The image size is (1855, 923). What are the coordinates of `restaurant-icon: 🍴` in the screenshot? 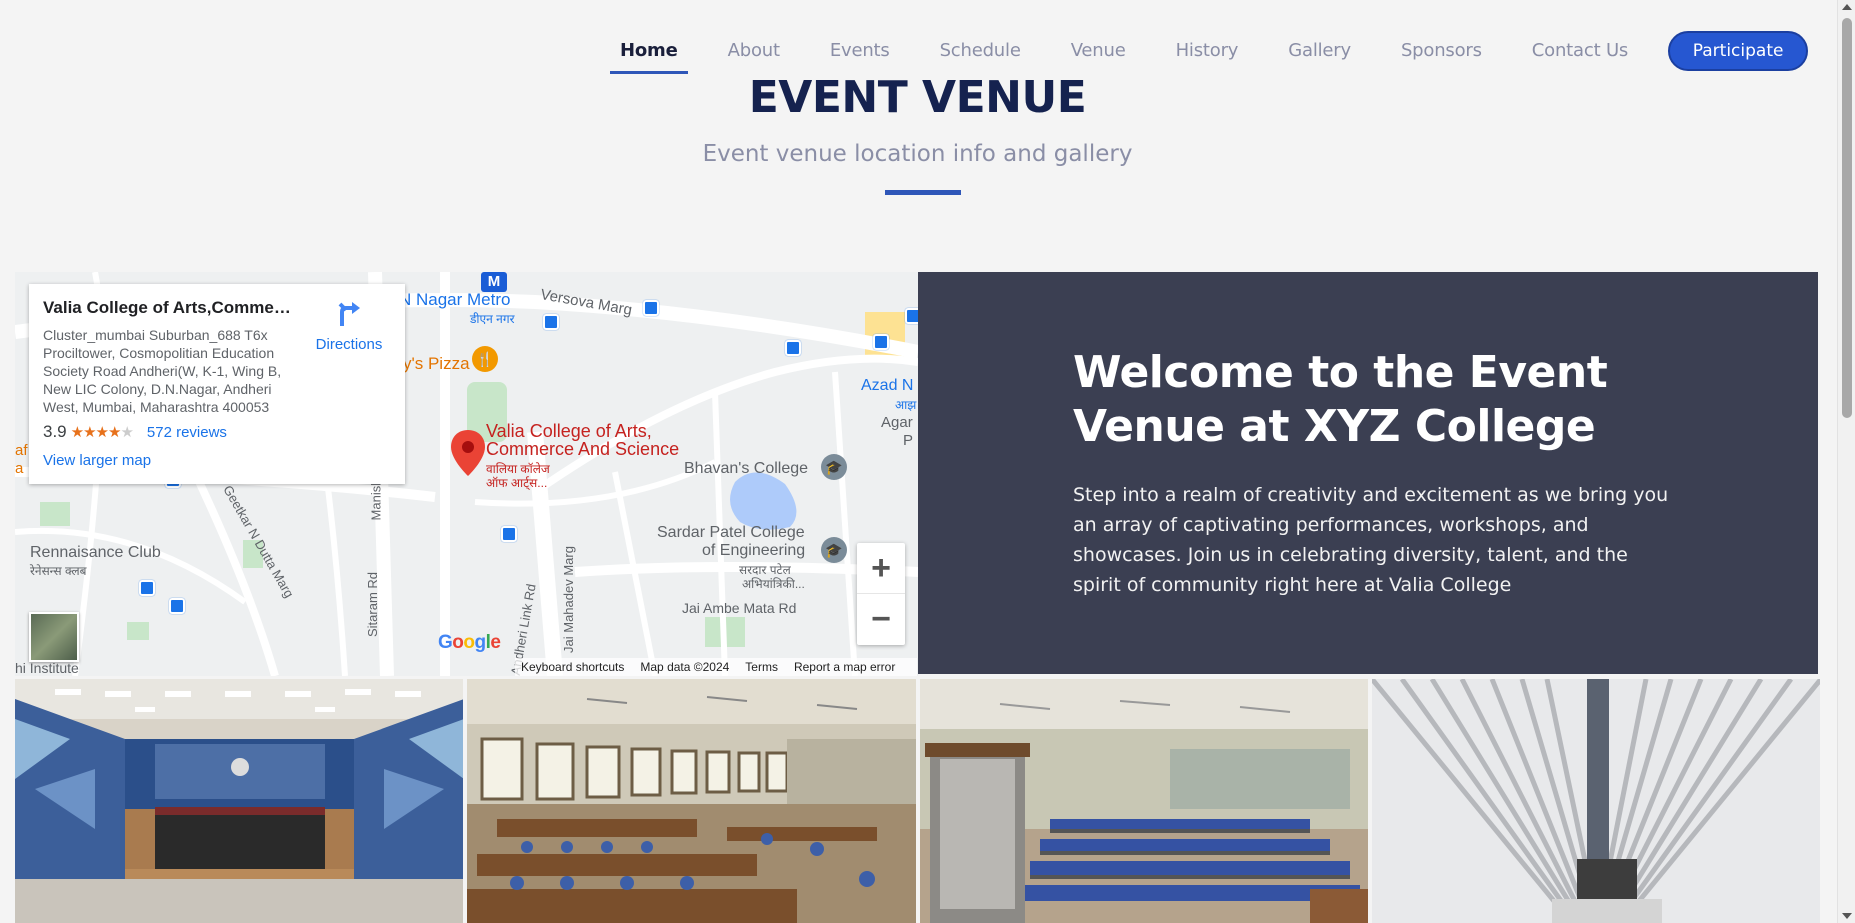 It's located at (485, 359).